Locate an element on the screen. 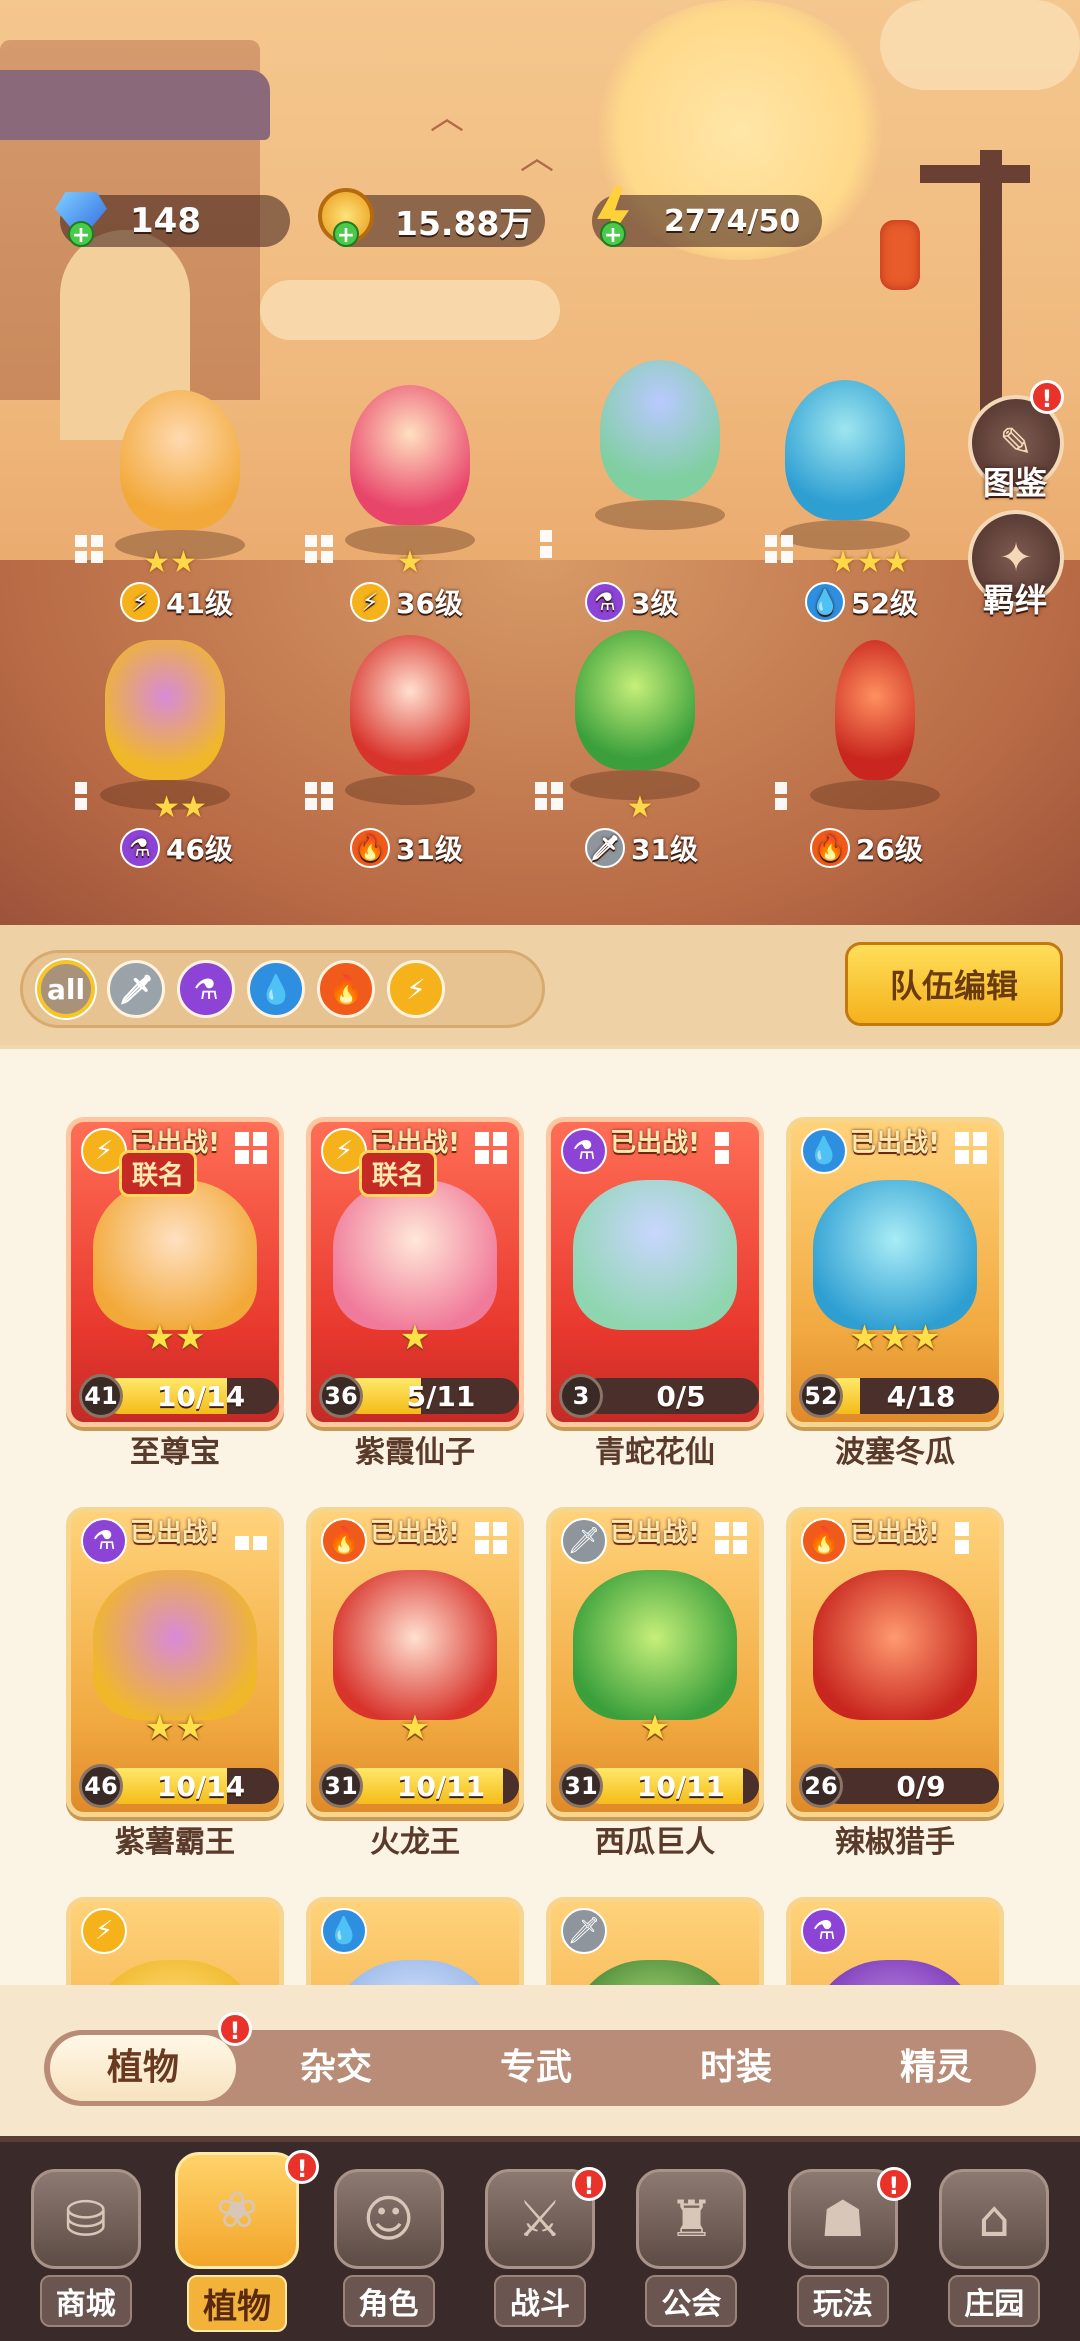  add-energy-icon: + is located at coordinates (613, 234).